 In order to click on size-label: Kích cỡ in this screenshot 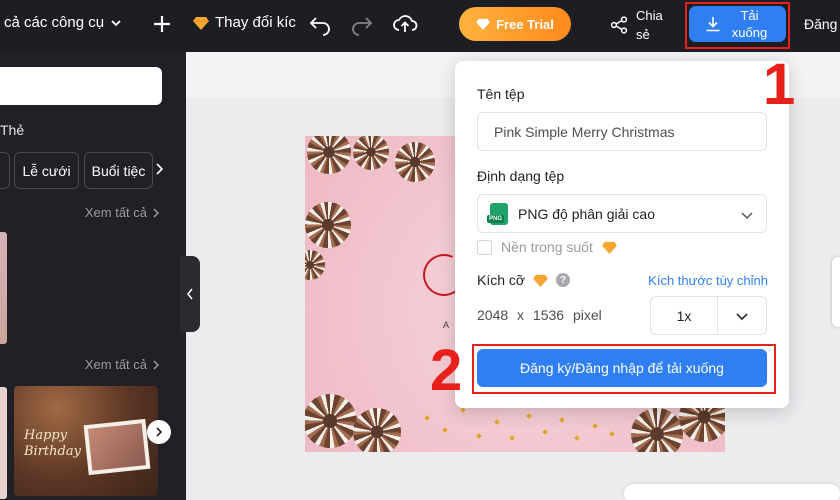, I will do `click(501, 280)`.